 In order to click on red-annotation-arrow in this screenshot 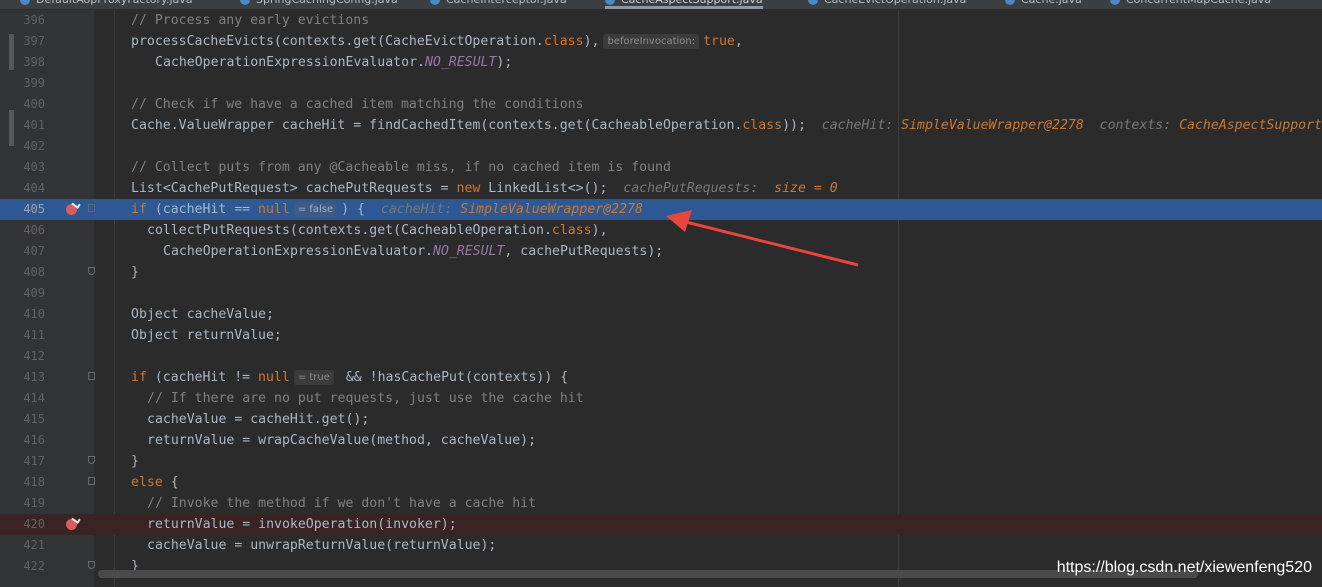, I will do `click(762, 238)`.